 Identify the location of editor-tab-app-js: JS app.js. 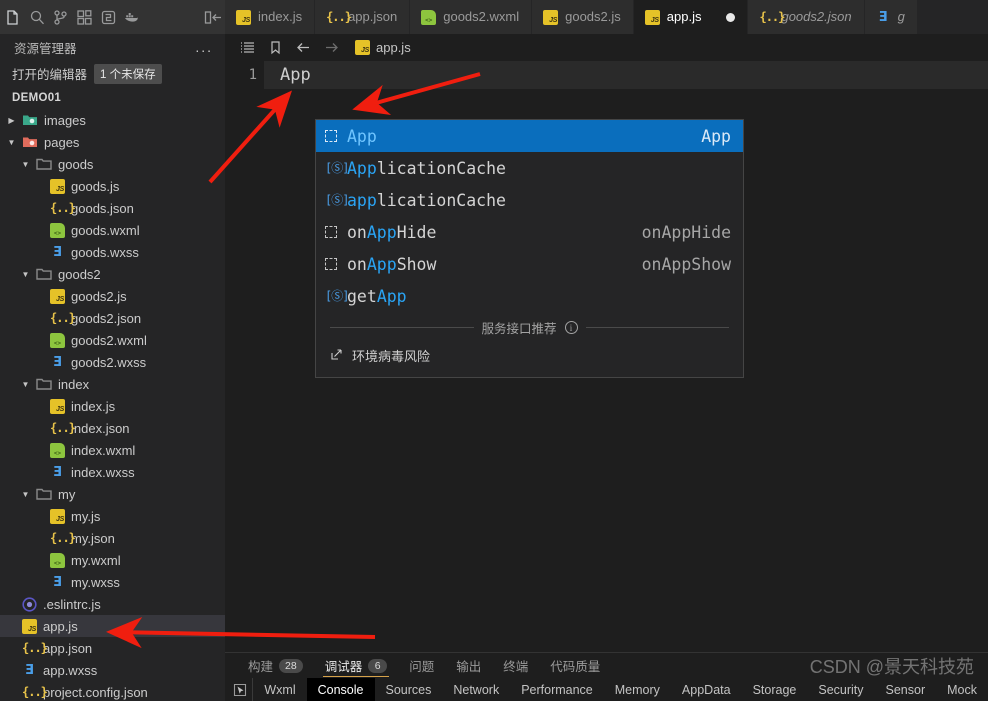
(691, 17).